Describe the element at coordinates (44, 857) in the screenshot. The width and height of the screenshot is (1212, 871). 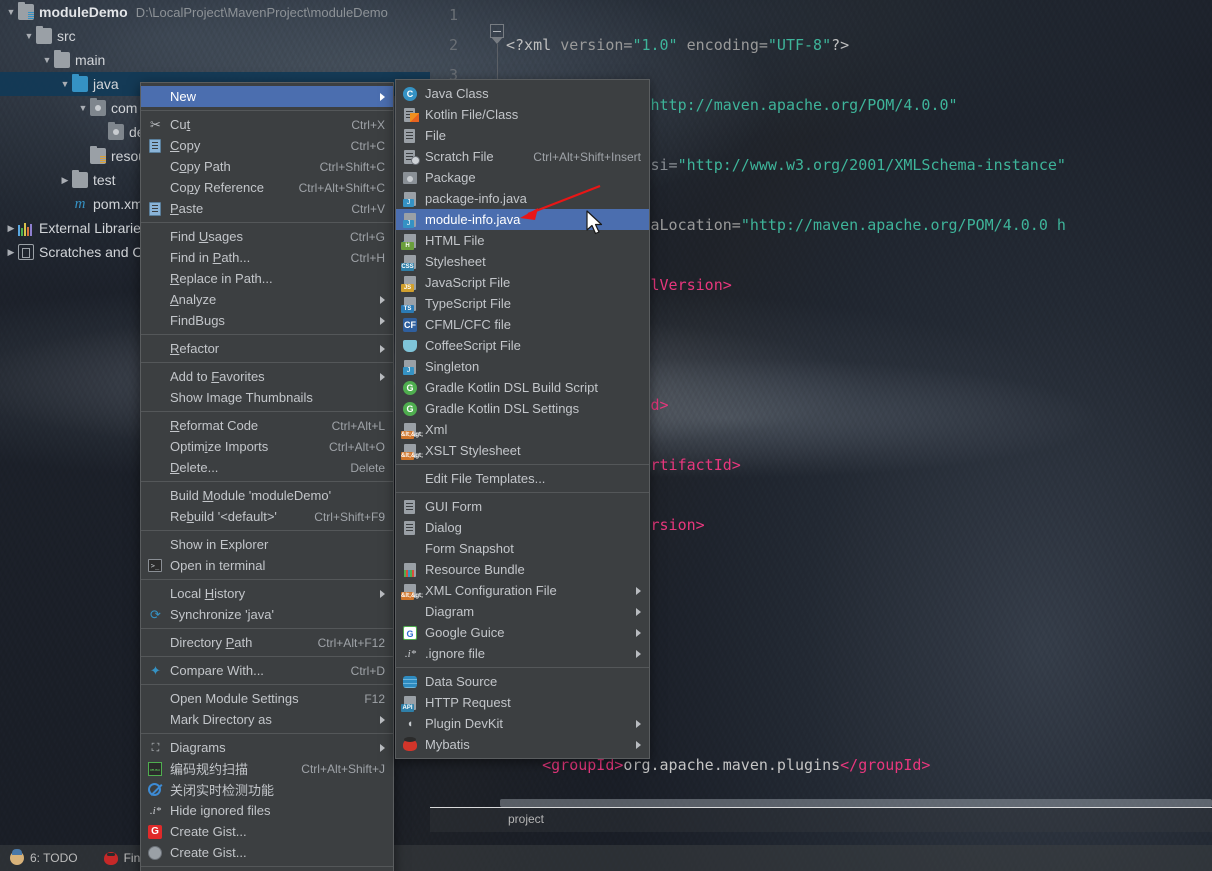
I see `status-item-todo: 6: TODO` at that location.